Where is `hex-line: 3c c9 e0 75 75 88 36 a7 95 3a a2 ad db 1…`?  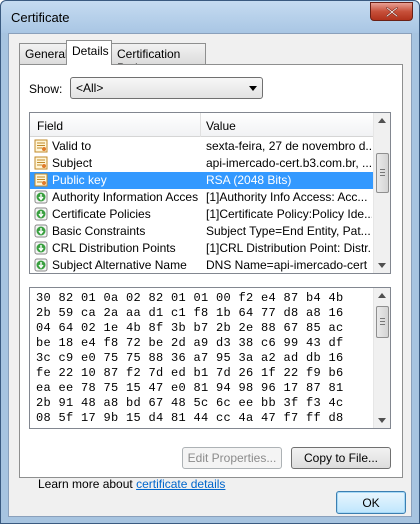 hex-line: 3c c9 e0 75 75 88 36 a7 95 3a a2 ad db 1… is located at coordinates (190, 358).